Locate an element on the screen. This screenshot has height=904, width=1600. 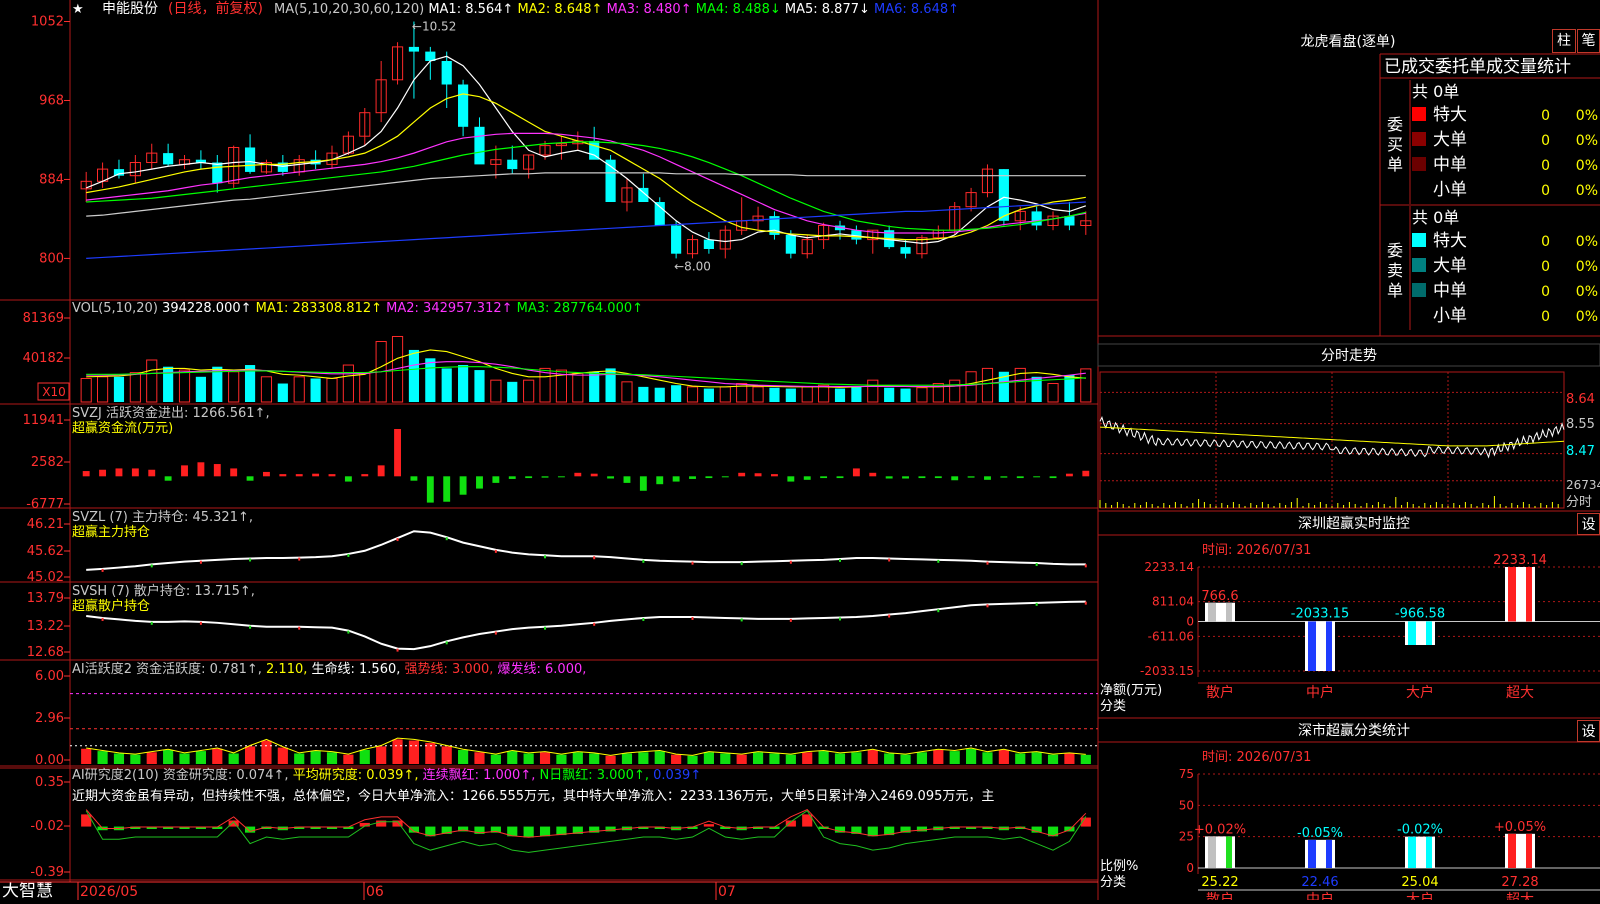
bar-mode-button: 柱 is located at coordinates (1564, 41).